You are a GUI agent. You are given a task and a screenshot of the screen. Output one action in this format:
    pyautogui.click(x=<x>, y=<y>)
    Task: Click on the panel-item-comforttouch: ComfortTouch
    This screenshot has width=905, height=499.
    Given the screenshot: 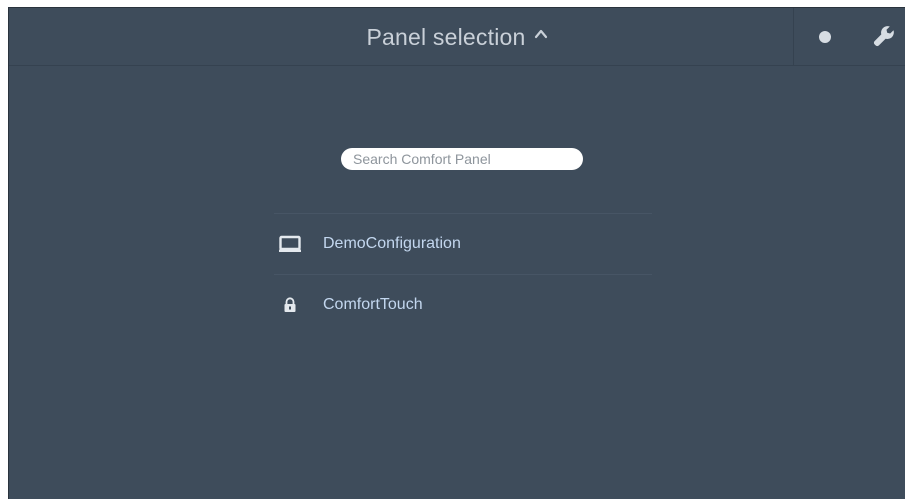 What is the action you would take?
    pyautogui.click(x=463, y=305)
    